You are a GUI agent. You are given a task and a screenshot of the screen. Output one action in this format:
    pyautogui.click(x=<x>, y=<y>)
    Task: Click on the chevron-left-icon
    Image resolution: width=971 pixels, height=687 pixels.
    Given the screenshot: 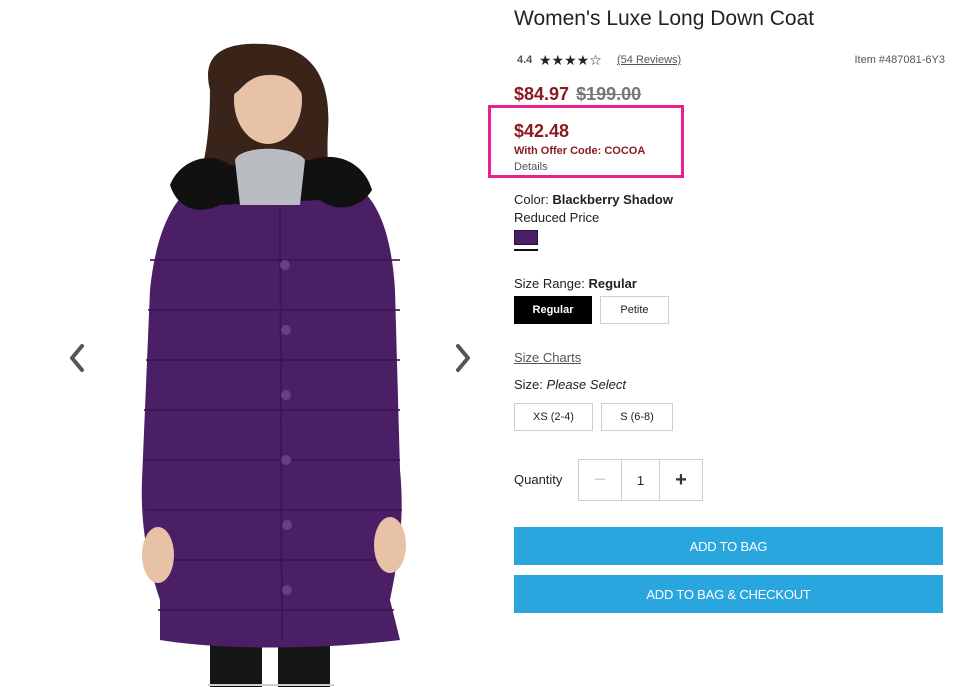 What is the action you would take?
    pyautogui.click(x=77, y=358)
    